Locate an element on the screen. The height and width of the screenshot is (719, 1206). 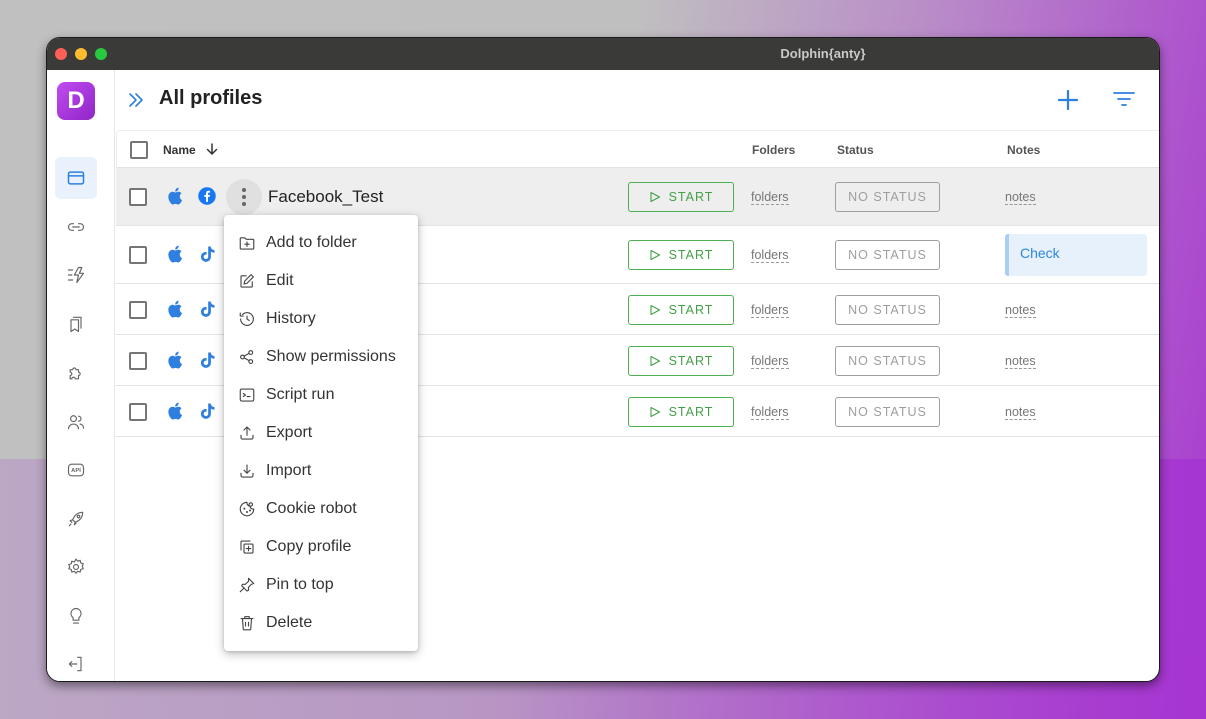
sidebar: D API is located at coordinates (81, 375).